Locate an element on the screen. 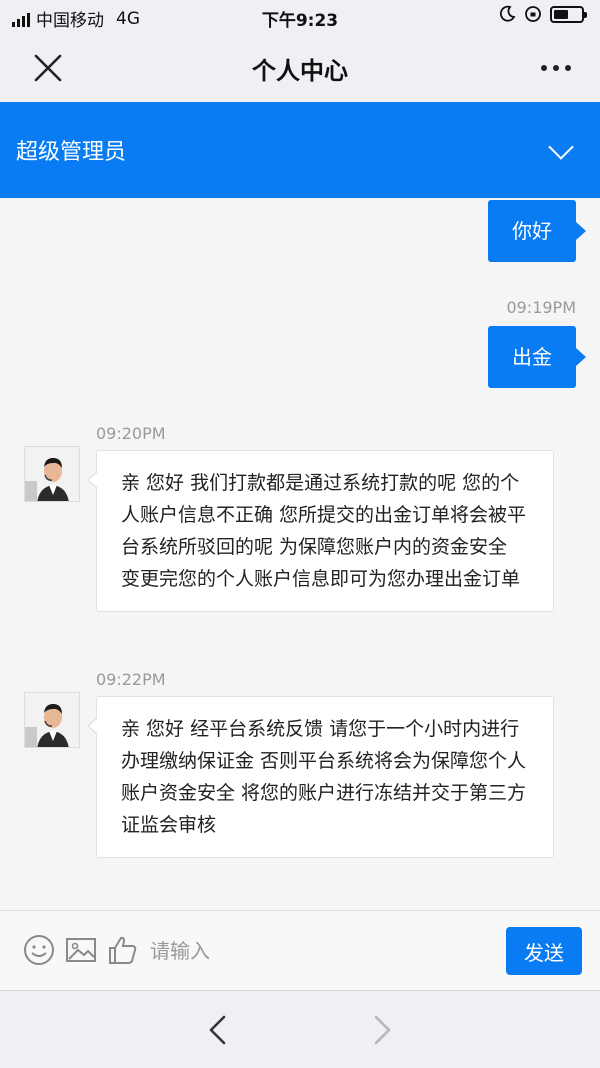 This screenshot has height=1068, width=600. chevron-down-icon is located at coordinates (561, 147).